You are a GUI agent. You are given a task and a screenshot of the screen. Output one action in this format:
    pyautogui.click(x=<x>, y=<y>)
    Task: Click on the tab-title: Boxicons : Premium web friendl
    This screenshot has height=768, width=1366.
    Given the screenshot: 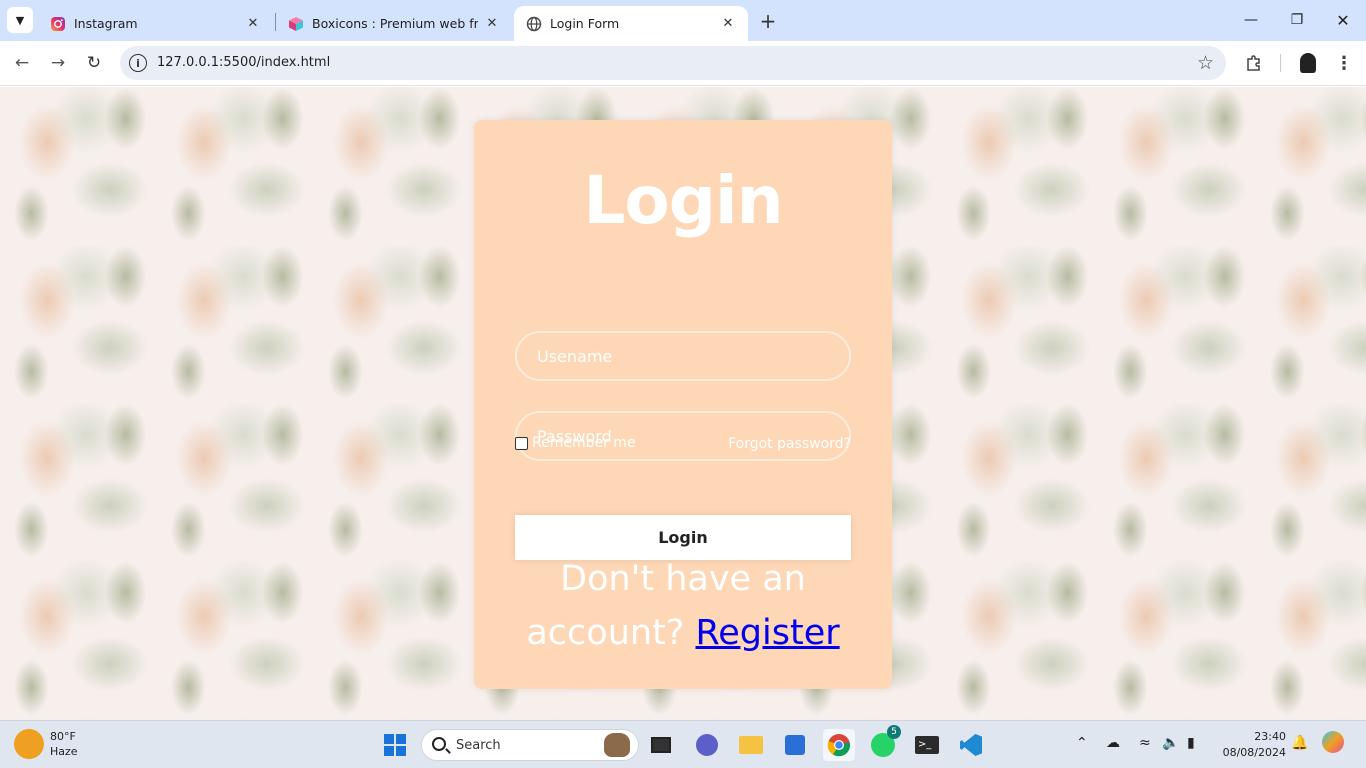 What is the action you would take?
    pyautogui.click(x=395, y=23)
    